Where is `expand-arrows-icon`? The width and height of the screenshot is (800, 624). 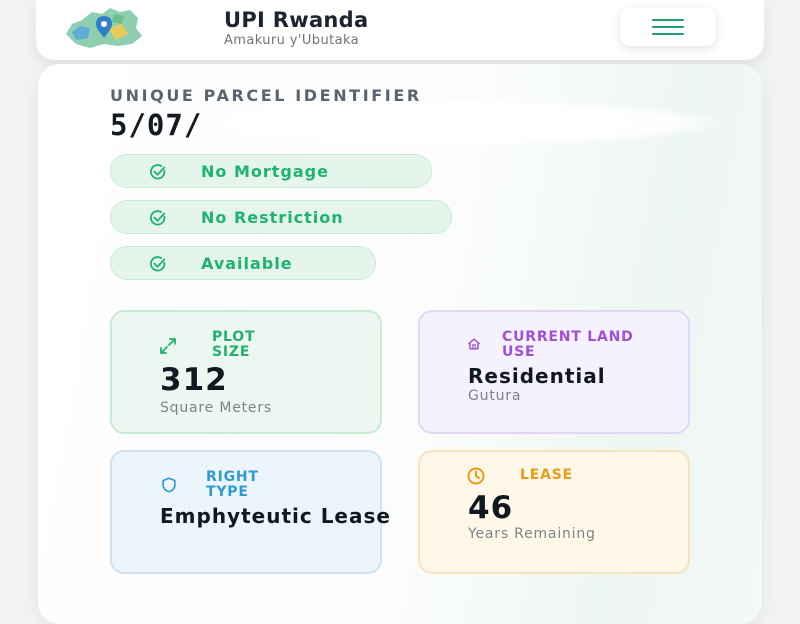 expand-arrows-icon is located at coordinates (168, 346).